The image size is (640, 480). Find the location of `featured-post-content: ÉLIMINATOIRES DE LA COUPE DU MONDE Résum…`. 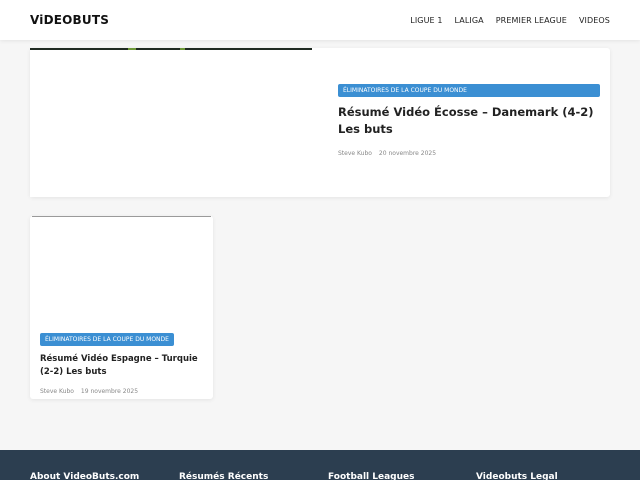

featured-post-content: ÉLIMINATOIRES DE LA COUPE DU MONDE Résum… is located at coordinates (469, 120).